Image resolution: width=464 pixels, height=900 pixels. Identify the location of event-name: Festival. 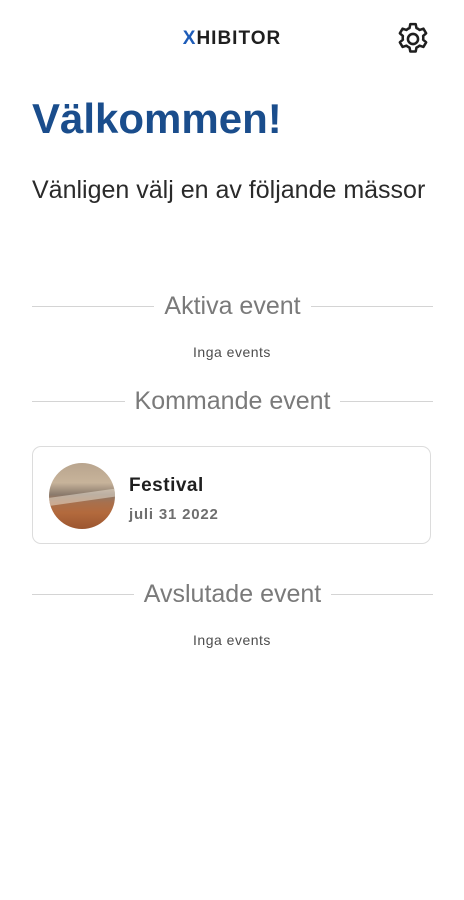
(166, 485).